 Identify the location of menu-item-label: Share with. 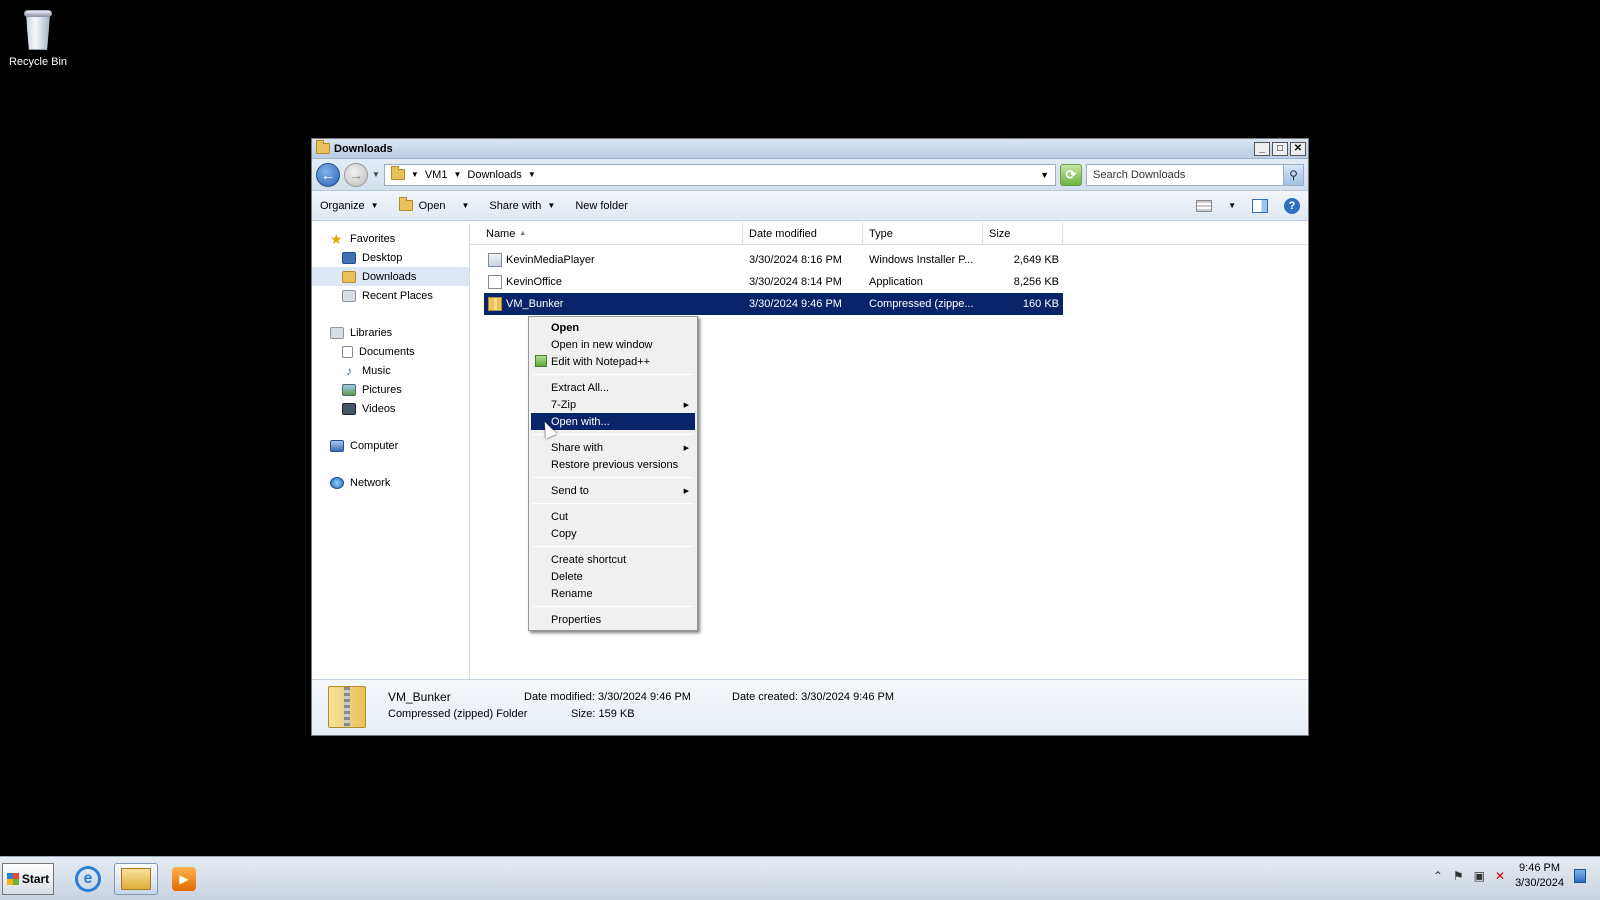
(577, 447).